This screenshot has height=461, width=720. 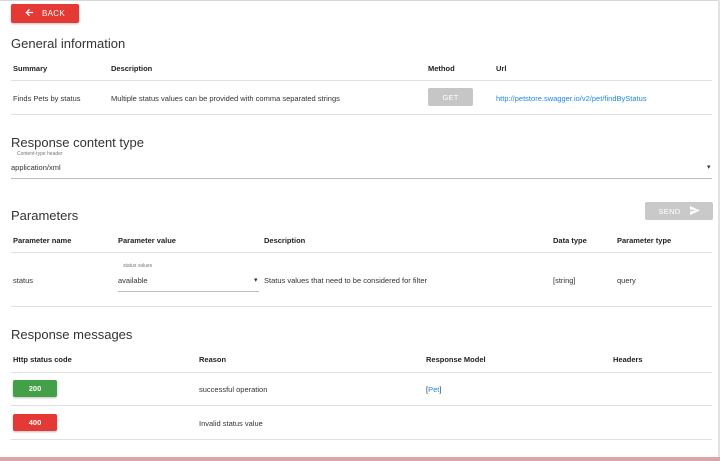 What do you see at coordinates (213, 359) in the screenshot?
I see `column-header-reason: Reason` at bounding box center [213, 359].